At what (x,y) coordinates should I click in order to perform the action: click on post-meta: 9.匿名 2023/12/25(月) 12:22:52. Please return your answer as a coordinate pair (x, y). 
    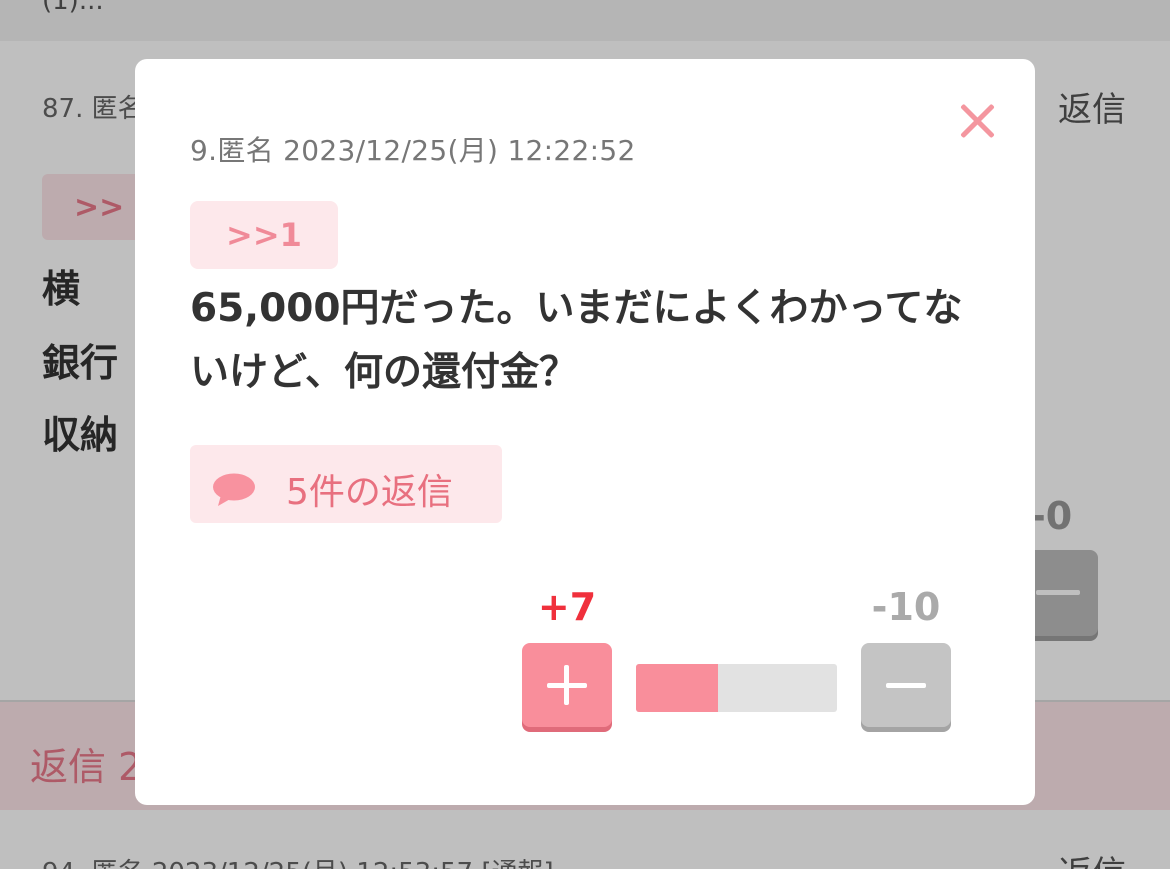
    Looking at the image, I should click on (413, 150).